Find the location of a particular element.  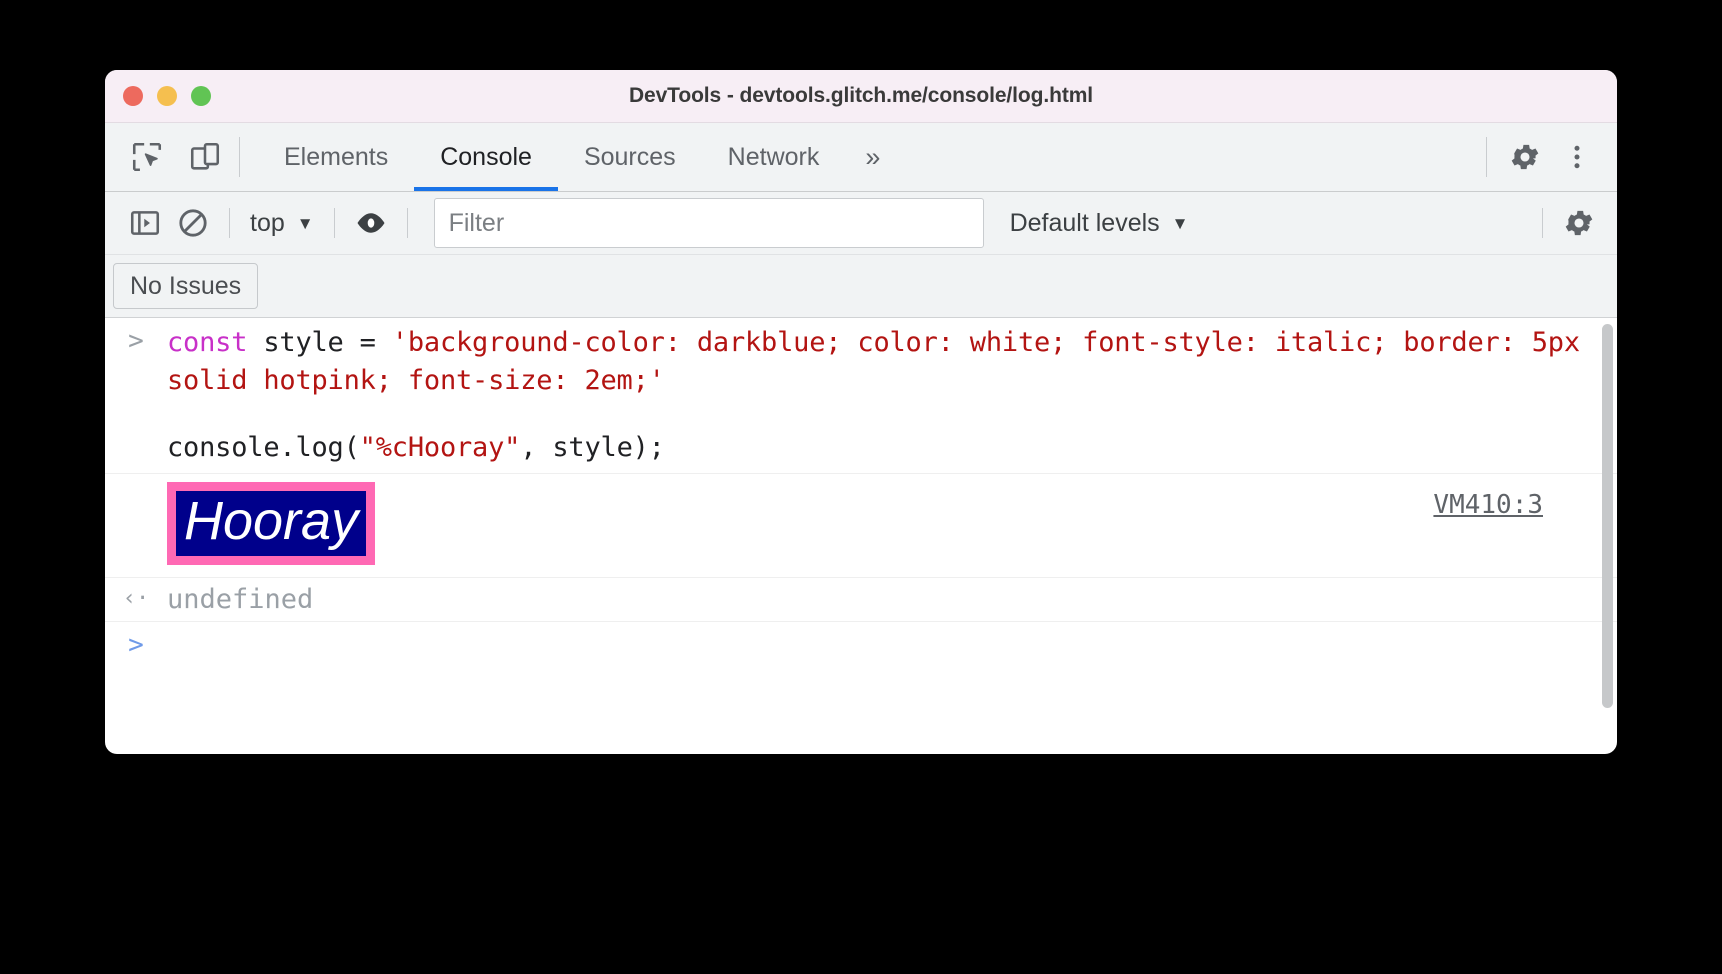

output-gutter is located at coordinates (136, 484).